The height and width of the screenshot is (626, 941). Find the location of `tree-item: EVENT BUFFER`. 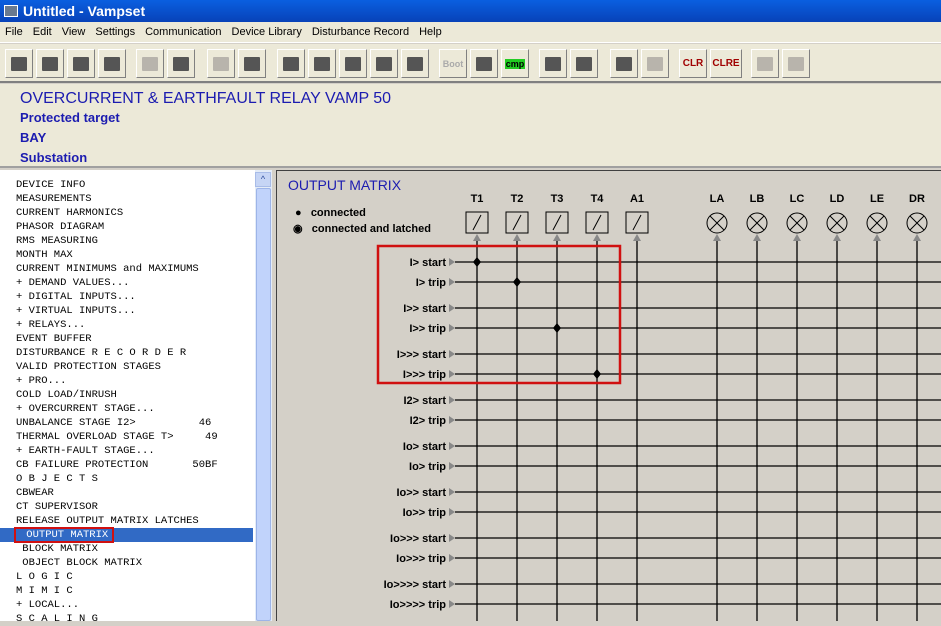

tree-item: EVENT BUFFER is located at coordinates (134, 339).